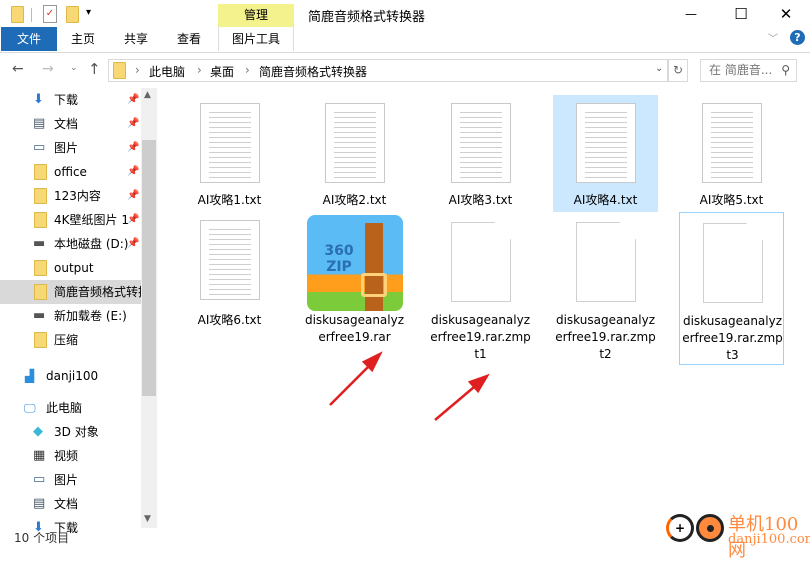 The image size is (810, 562). Describe the element at coordinates (409, 386) in the screenshot. I see `annotation-arrows` at that location.